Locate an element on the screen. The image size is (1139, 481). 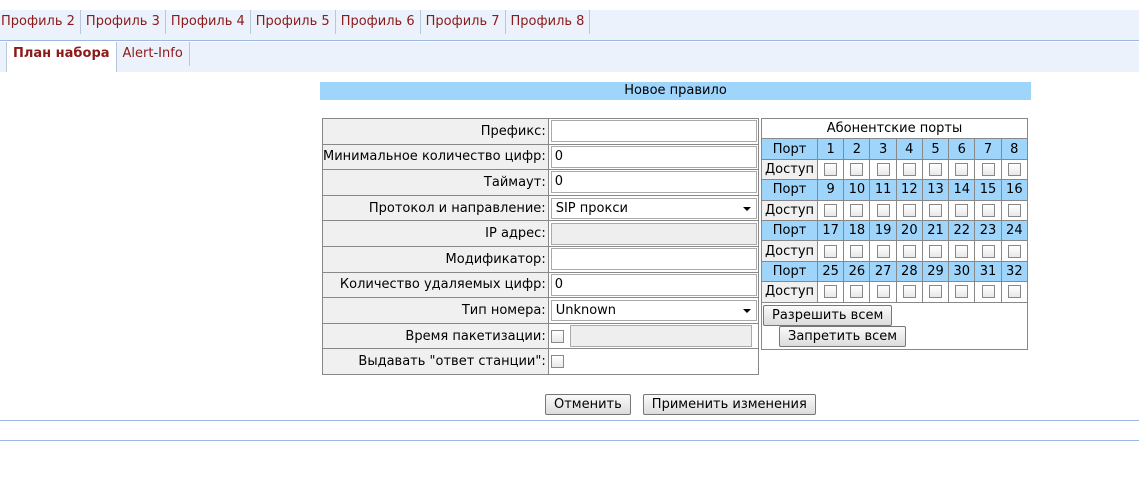
port-access-row: Доступ is located at coordinates (895, 251).